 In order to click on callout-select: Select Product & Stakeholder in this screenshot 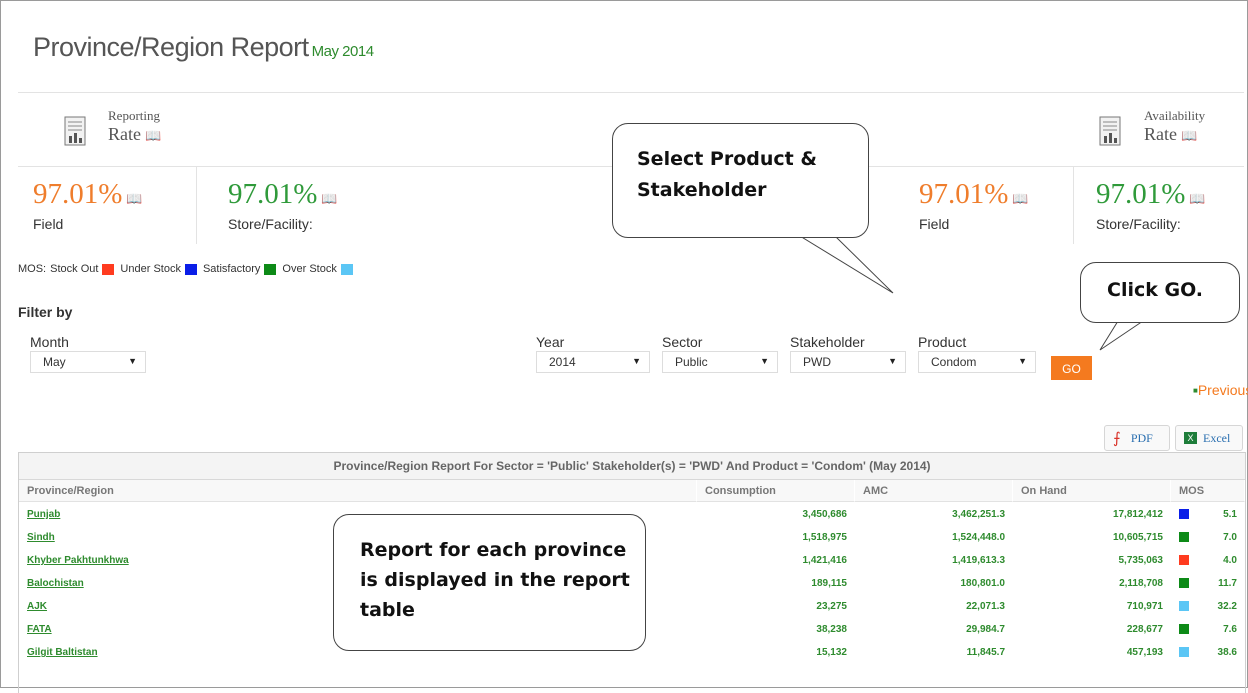, I will do `click(740, 180)`.